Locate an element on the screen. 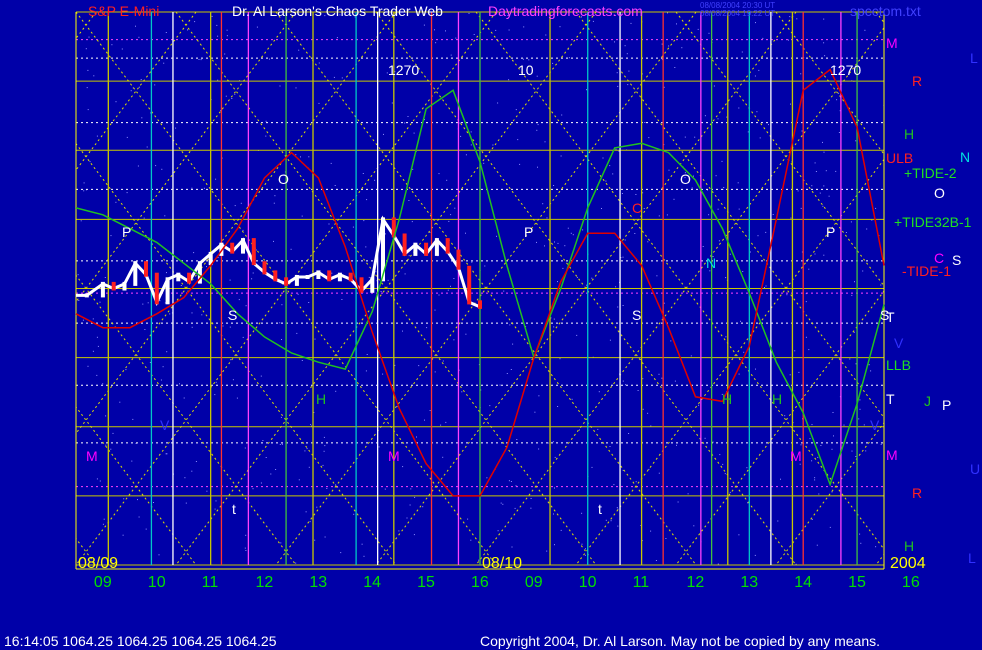 Image resolution: width=982 pixels, height=650 pixels. hour-tick-label: 15 is located at coordinates (426, 582).